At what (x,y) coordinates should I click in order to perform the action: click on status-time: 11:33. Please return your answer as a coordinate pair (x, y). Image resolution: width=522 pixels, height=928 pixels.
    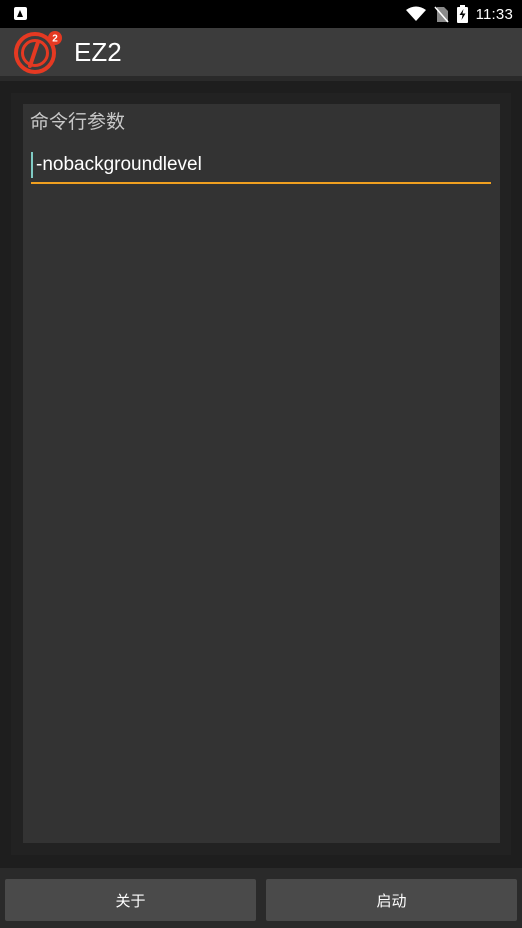
    Looking at the image, I should click on (494, 14).